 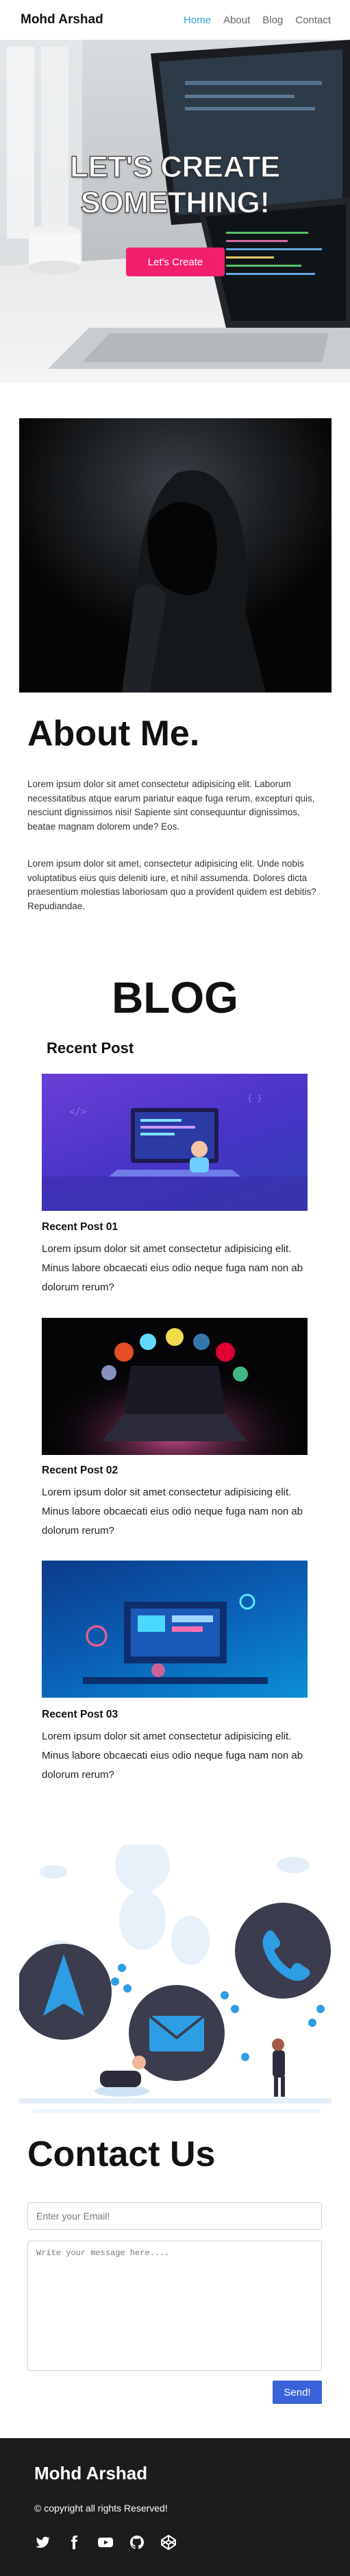 What do you see at coordinates (175, 556) in the screenshot?
I see `about-hooded-figure-image` at bounding box center [175, 556].